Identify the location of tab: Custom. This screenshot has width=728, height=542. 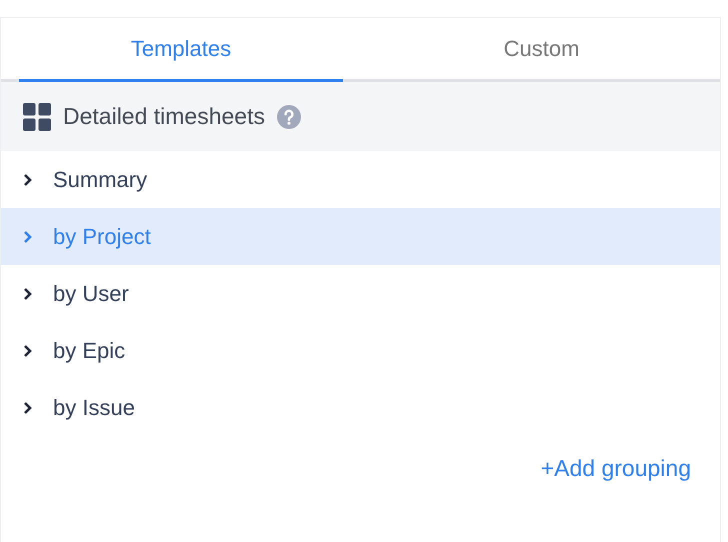
(535, 50).